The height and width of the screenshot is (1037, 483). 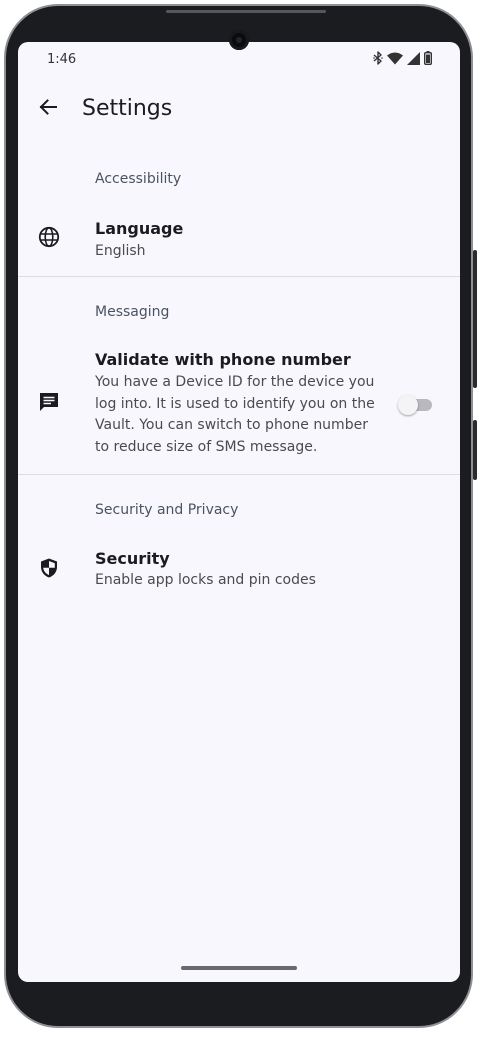 I want to click on status-icons, so click(x=402, y=58).